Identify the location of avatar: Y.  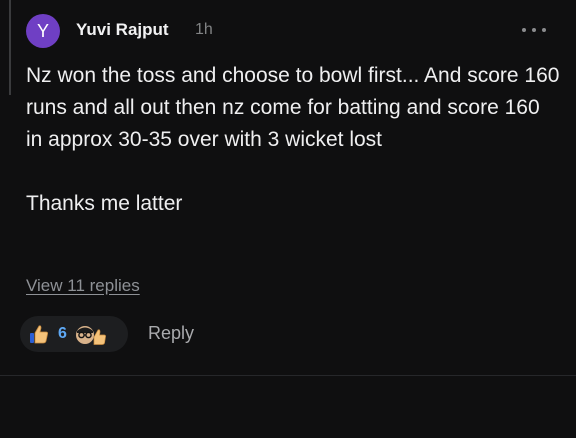
(43, 31).